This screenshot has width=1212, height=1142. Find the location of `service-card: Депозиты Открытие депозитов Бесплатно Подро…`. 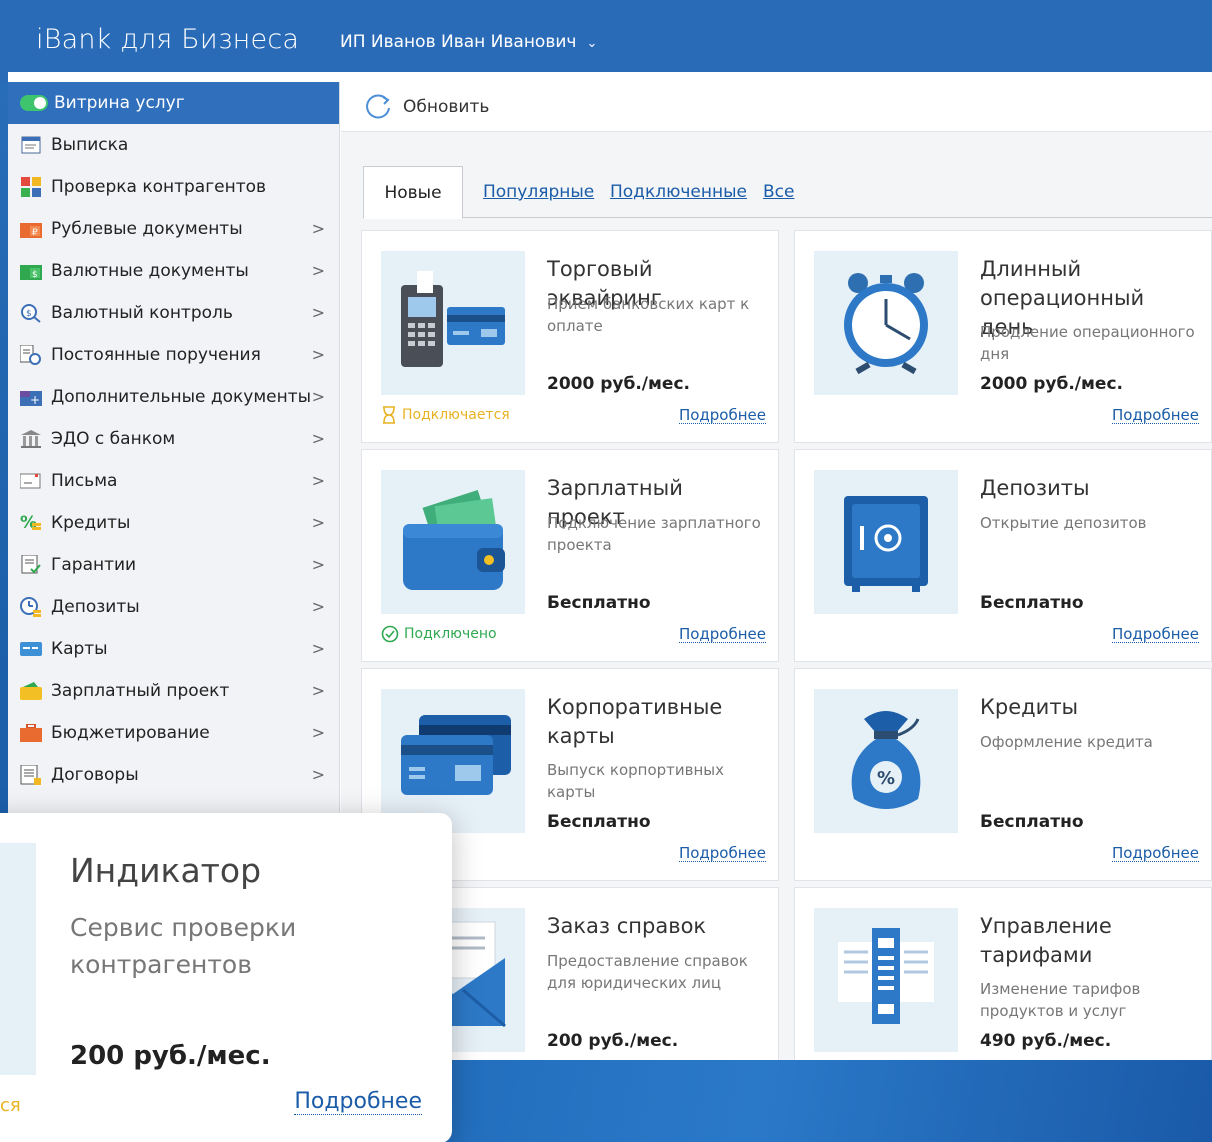

service-card: Депозиты Открытие депозитов Бесплатно Подро… is located at coordinates (1003, 555).